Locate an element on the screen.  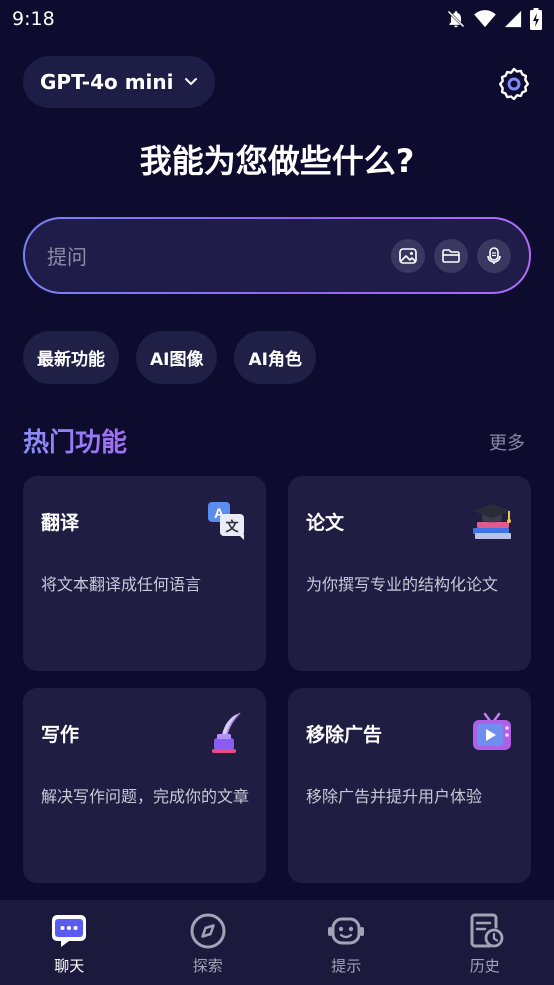
chip-latest-features: 最新功能 is located at coordinates (71, 357).